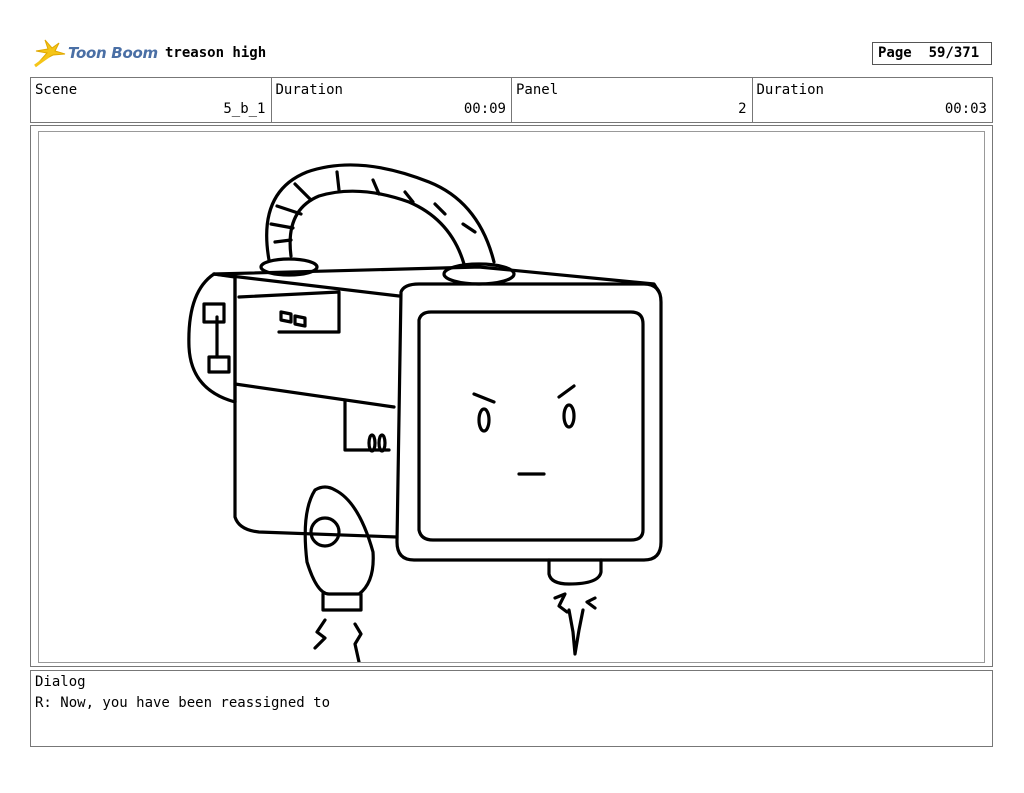 Image resolution: width=1024 pixels, height=793 pixels. Describe the element at coordinates (632, 100) in the screenshot. I see `panel-cell: Panel 2` at that location.